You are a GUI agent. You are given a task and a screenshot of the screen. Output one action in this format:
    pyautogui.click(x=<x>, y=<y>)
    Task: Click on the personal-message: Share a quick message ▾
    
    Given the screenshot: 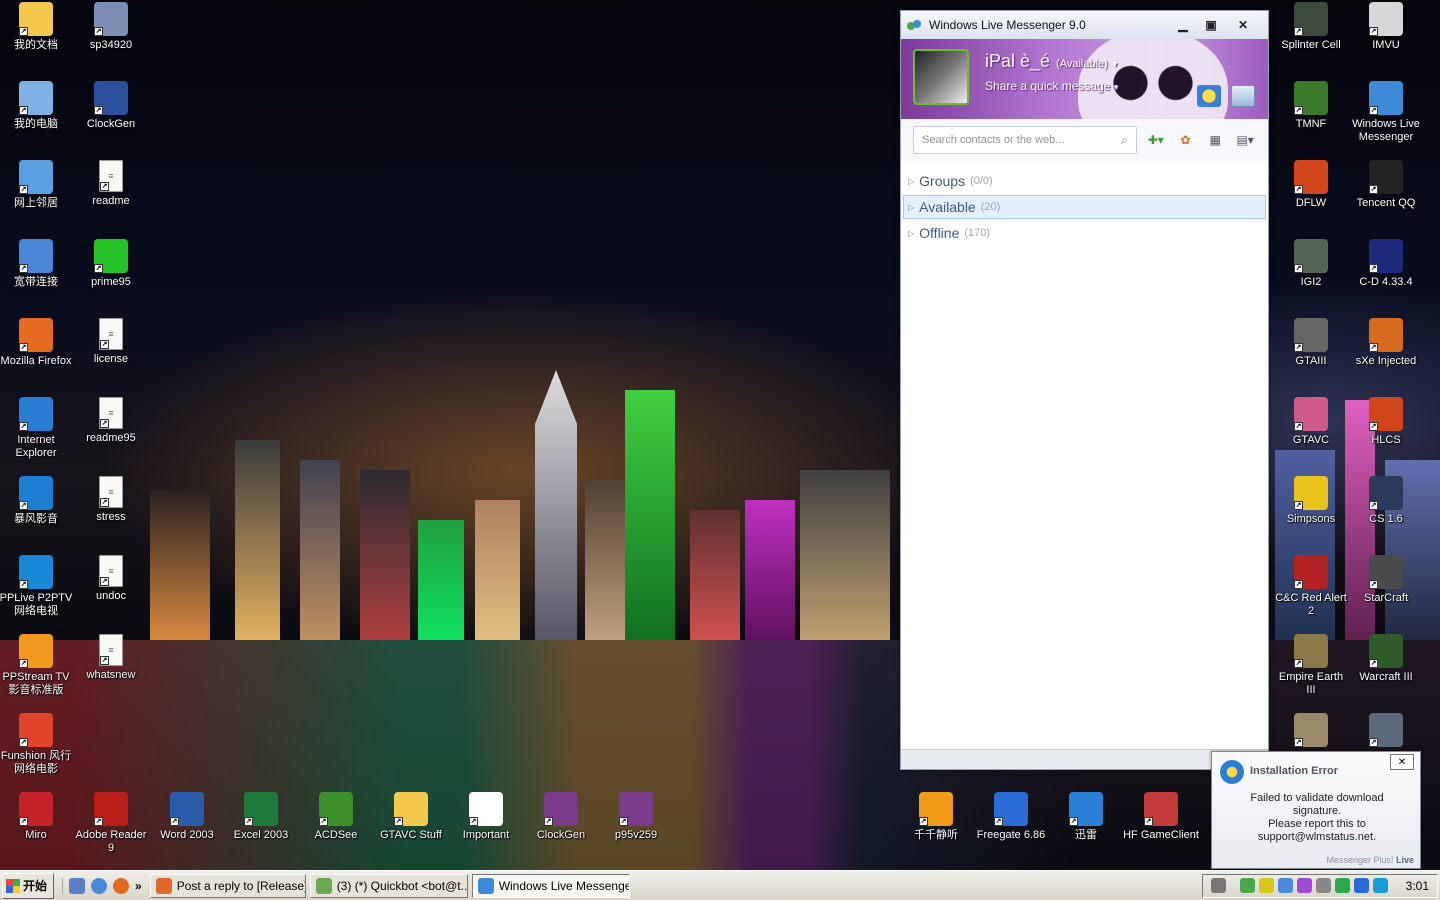 What is the action you would take?
    pyautogui.click(x=1051, y=86)
    